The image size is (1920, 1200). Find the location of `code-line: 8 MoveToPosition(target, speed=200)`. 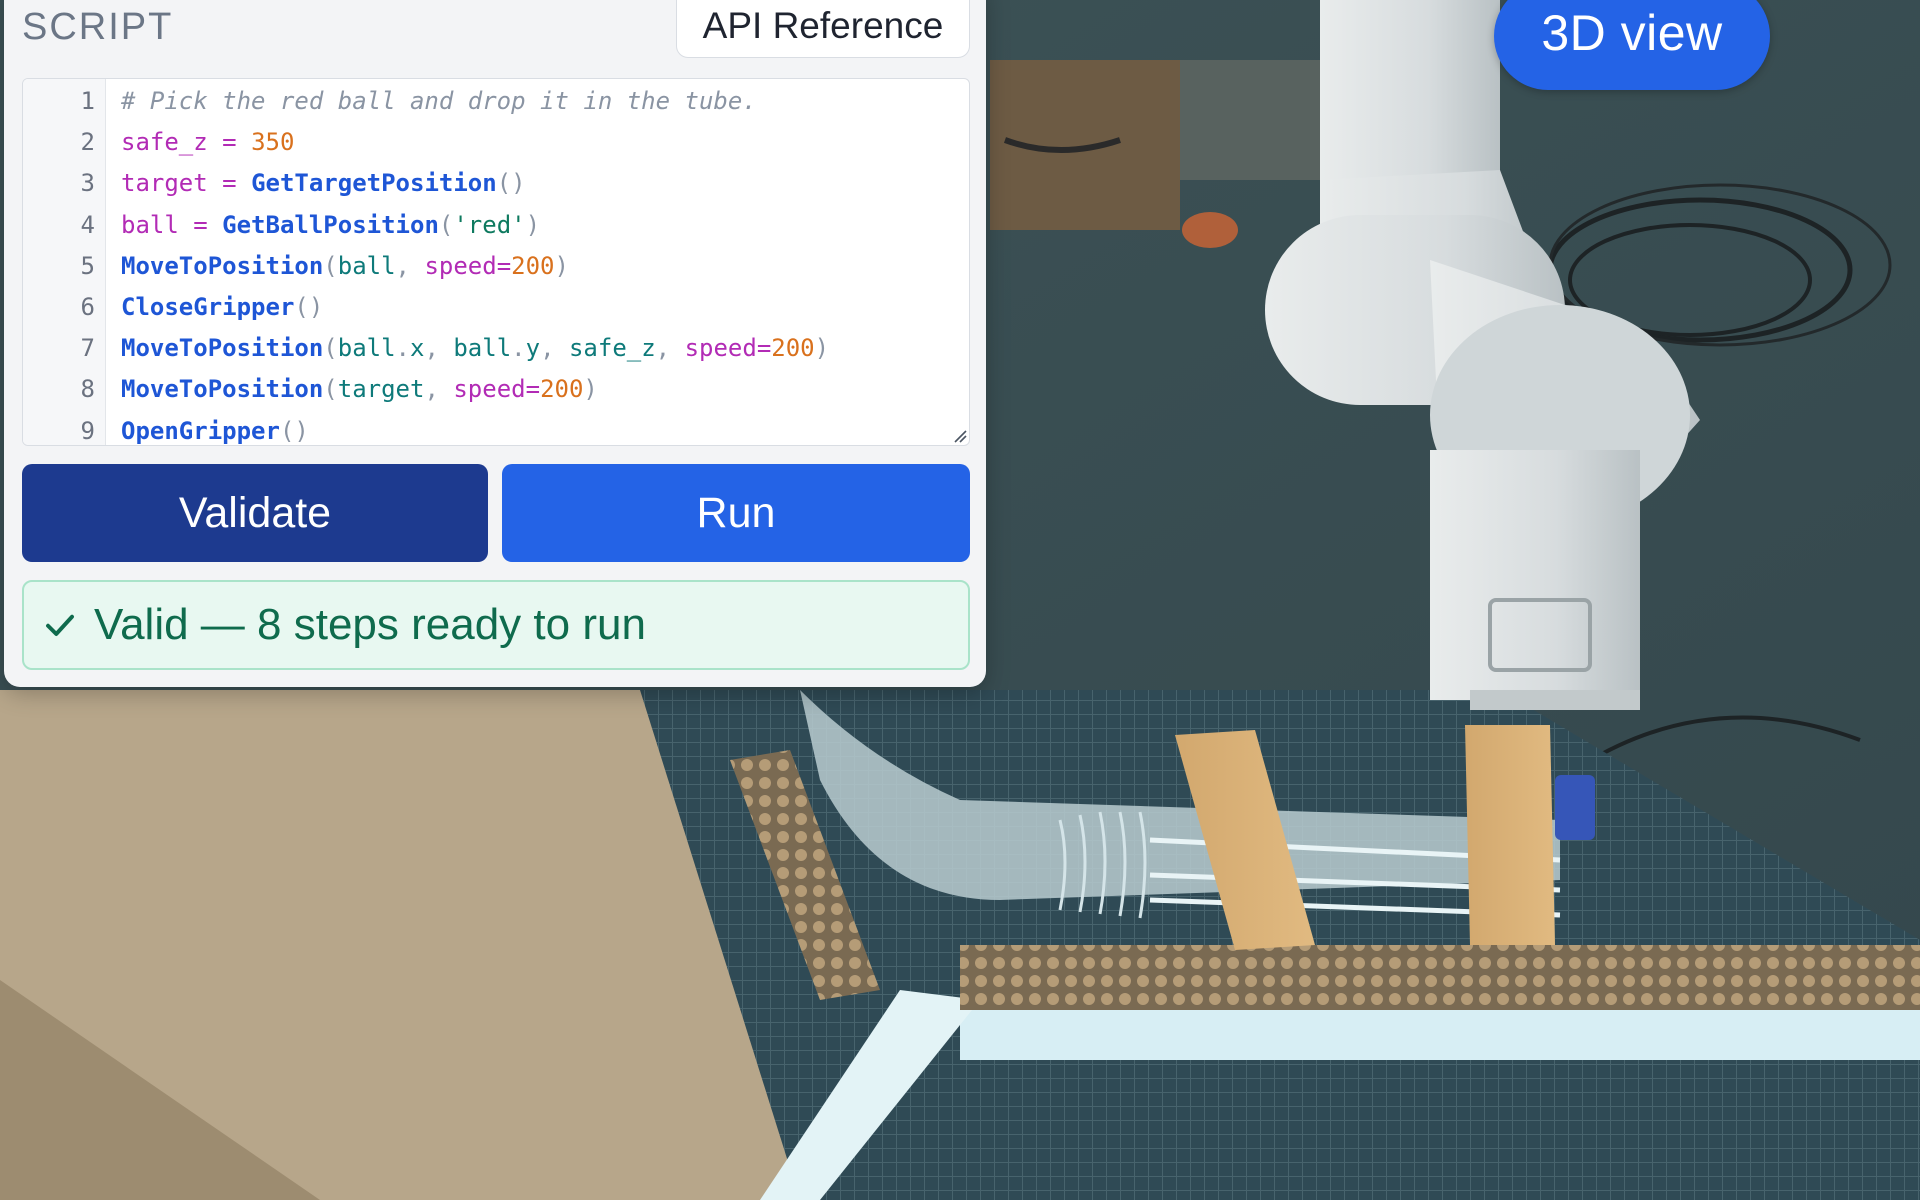

code-line: 8 MoveToPosition(target, speed=200) is located at coordinates (496, 389).